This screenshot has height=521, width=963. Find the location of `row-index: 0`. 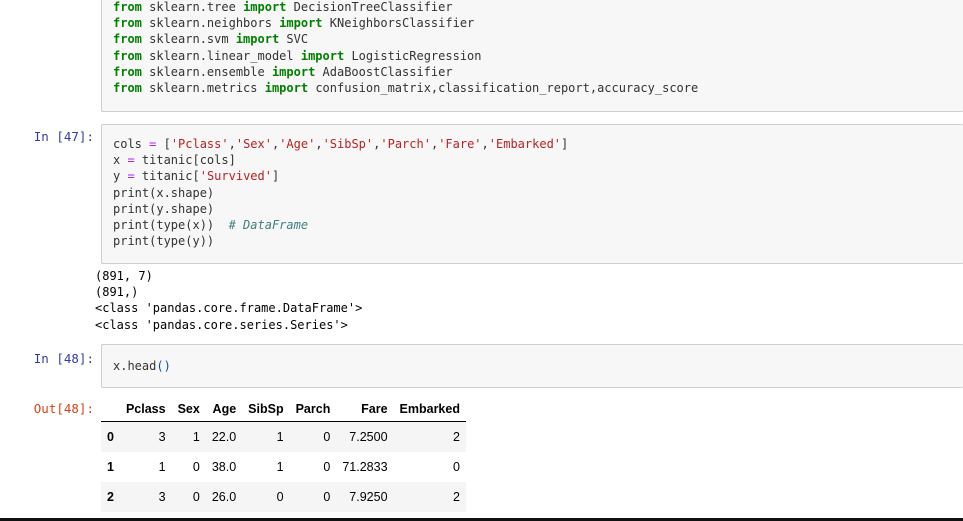

row-index: 0 is located at coordinates (110, 436).